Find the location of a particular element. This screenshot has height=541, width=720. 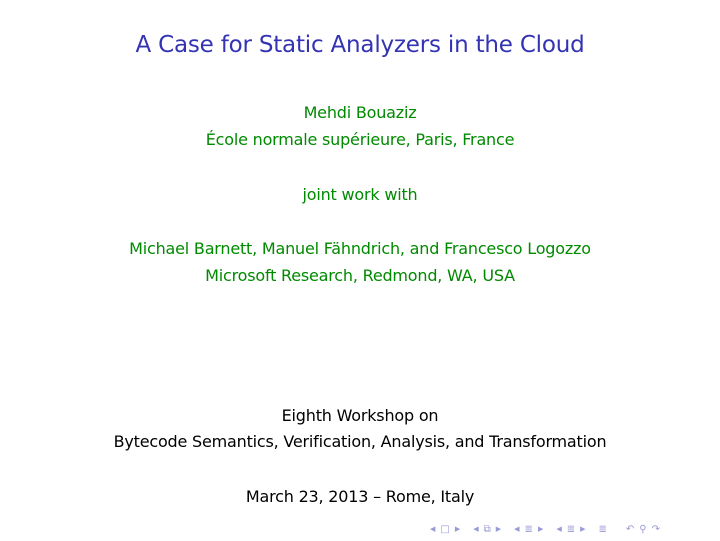

forward-icon: ↷ is located at coordinates (656, 529).